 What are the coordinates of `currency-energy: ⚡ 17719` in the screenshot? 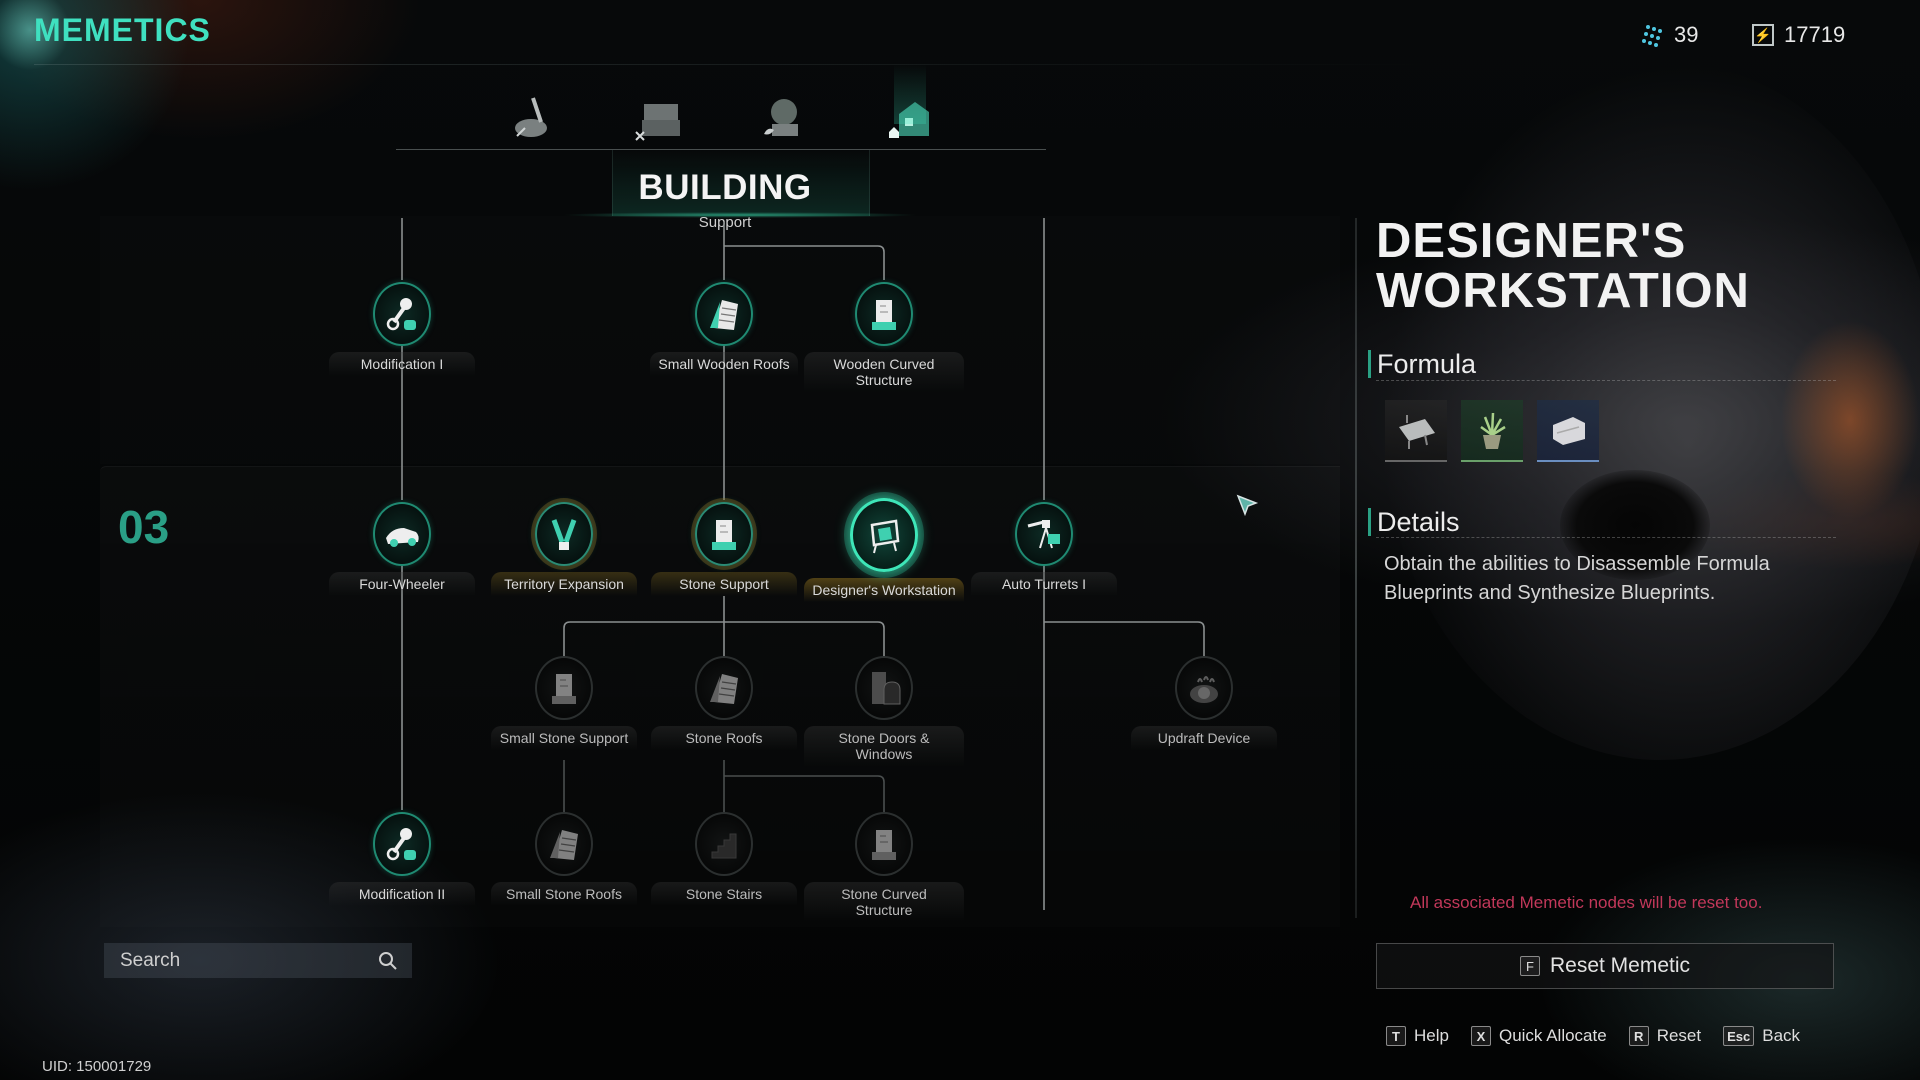 It's located at (1798, 35).